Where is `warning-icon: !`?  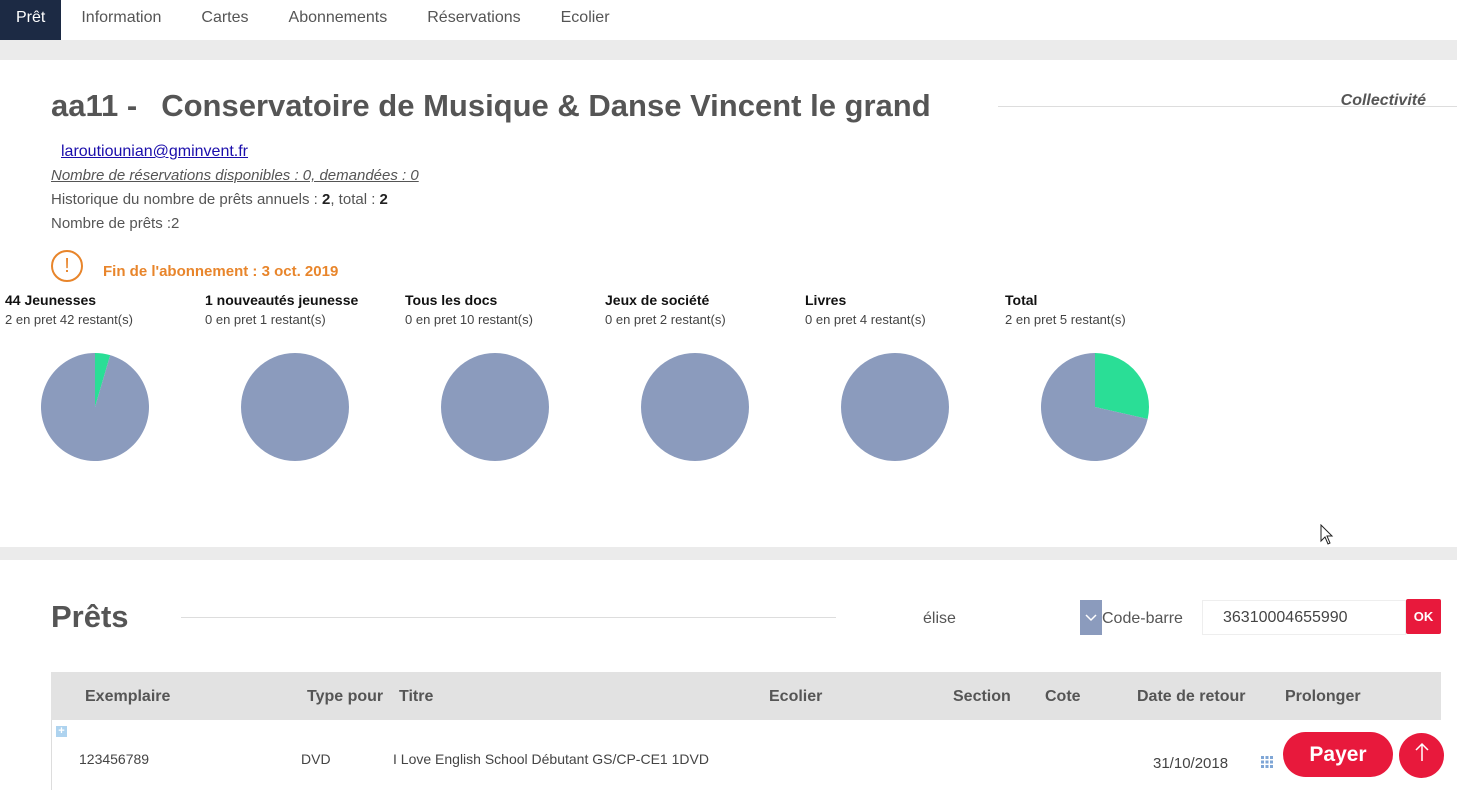 warning-icon: ! is located at coordinates (67, 266).